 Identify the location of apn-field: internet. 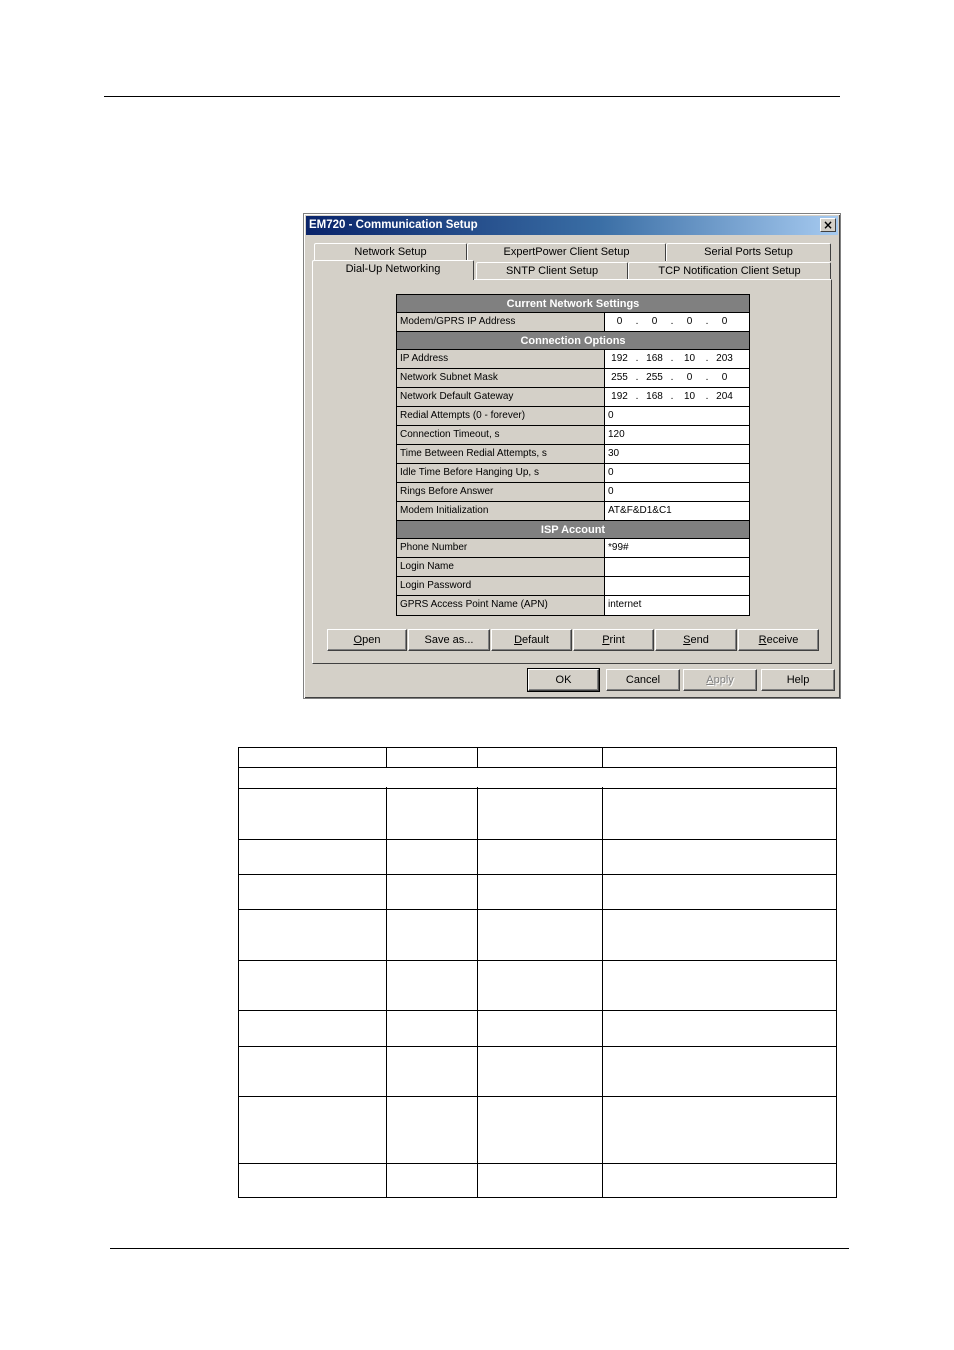
(677, 605).